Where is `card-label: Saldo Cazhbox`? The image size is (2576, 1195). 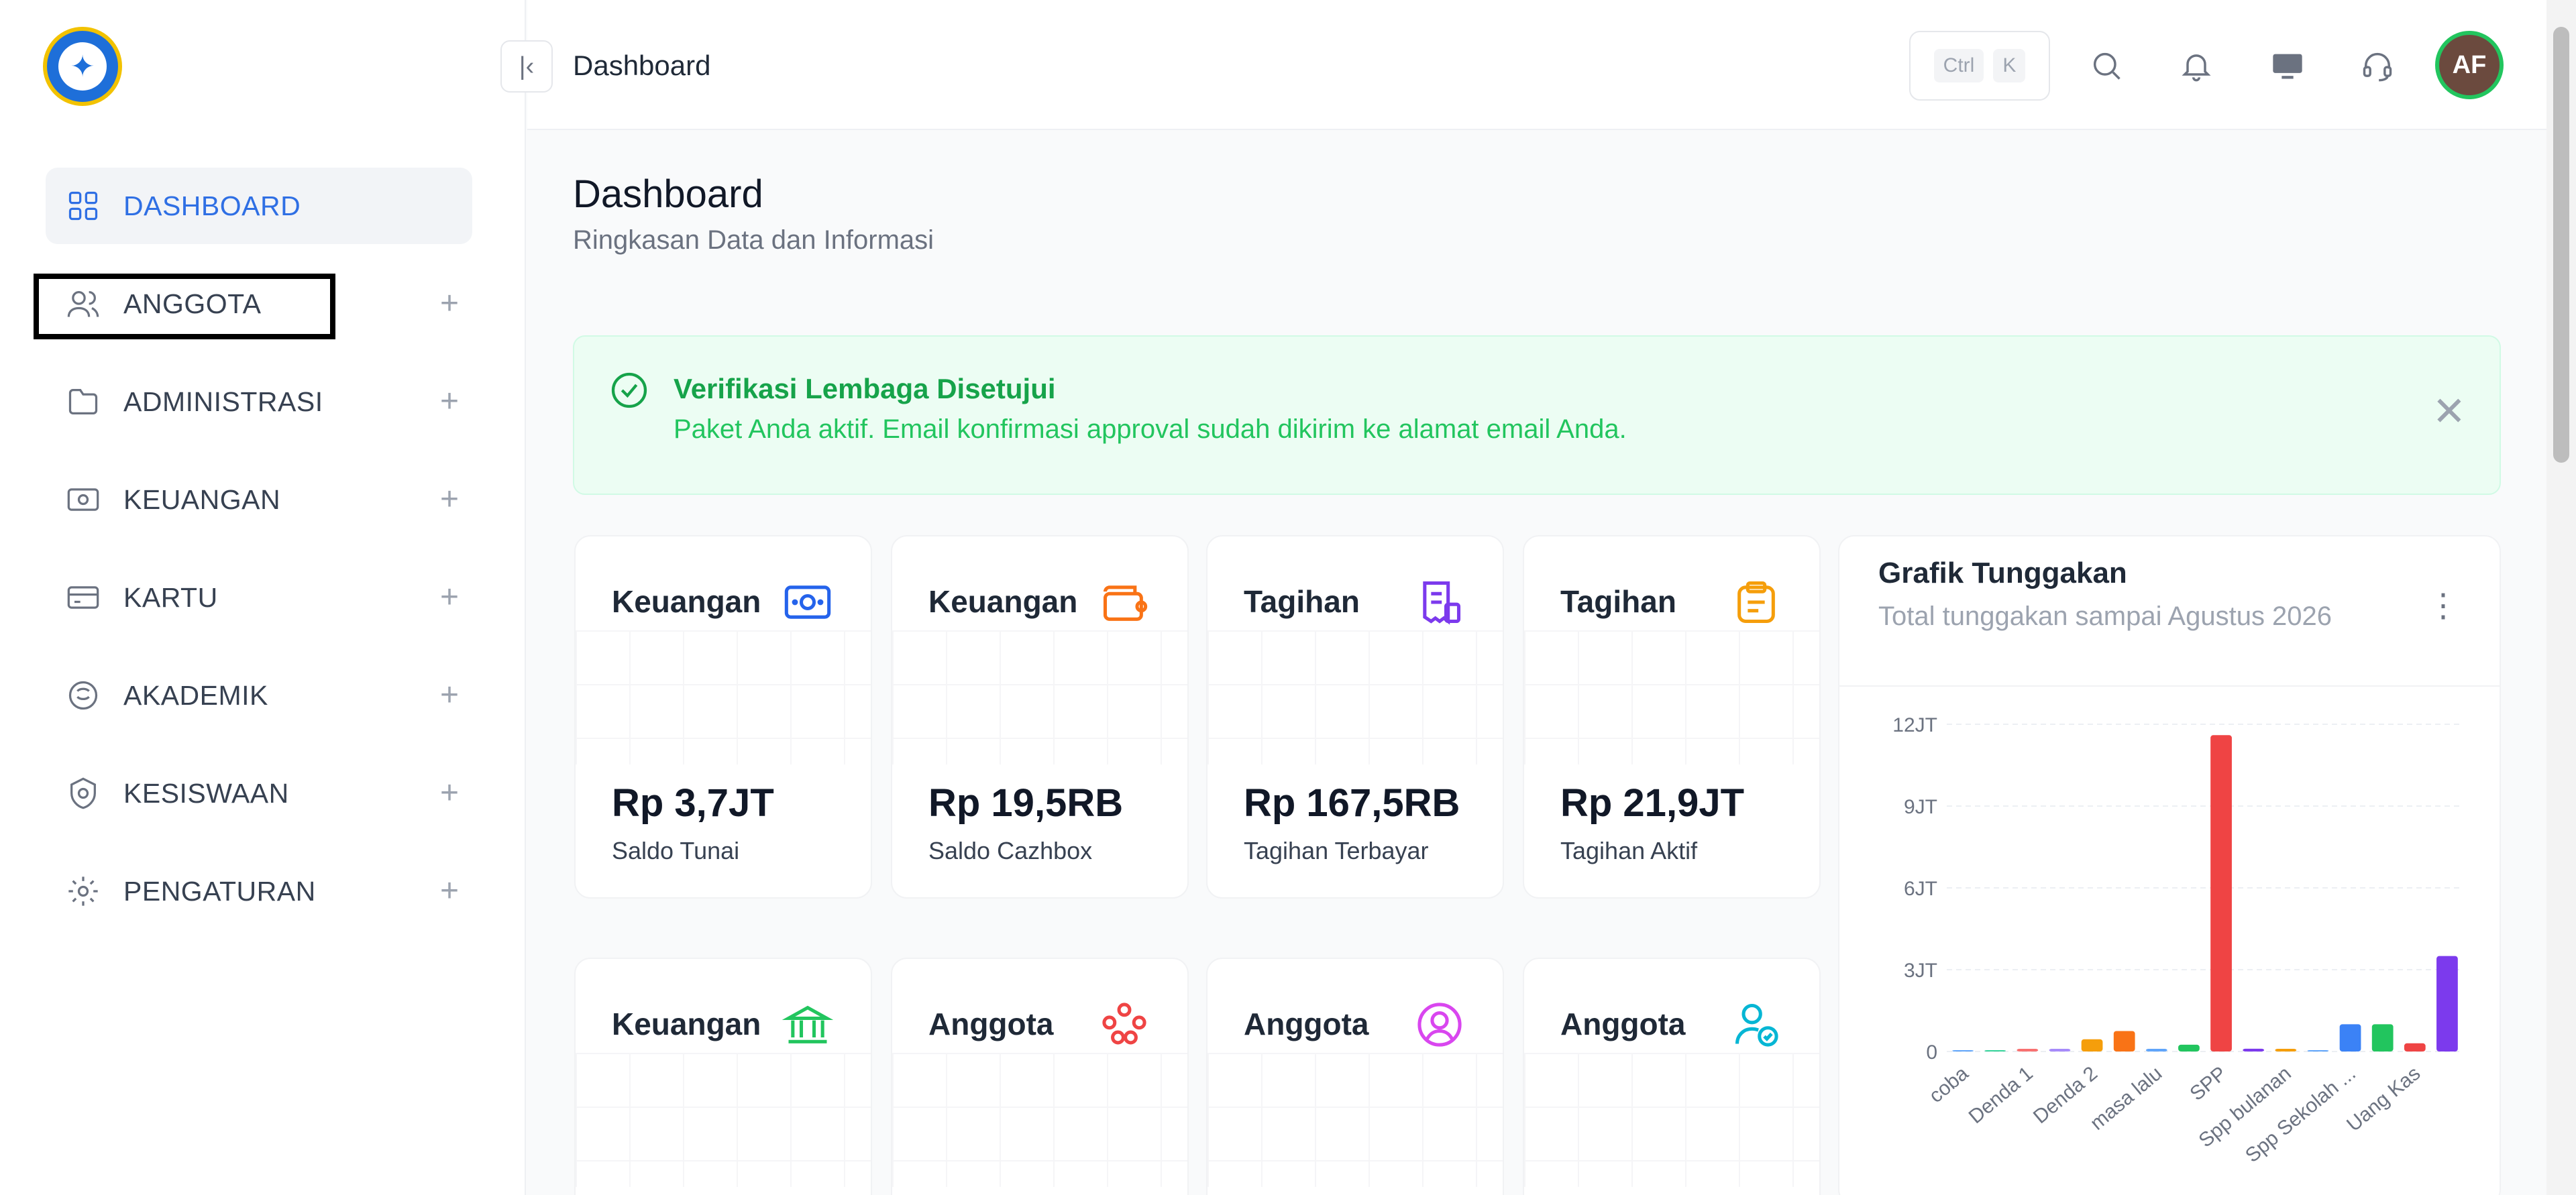 card-label: Saldo Cazhbox is located at coordinates (1010, 850).